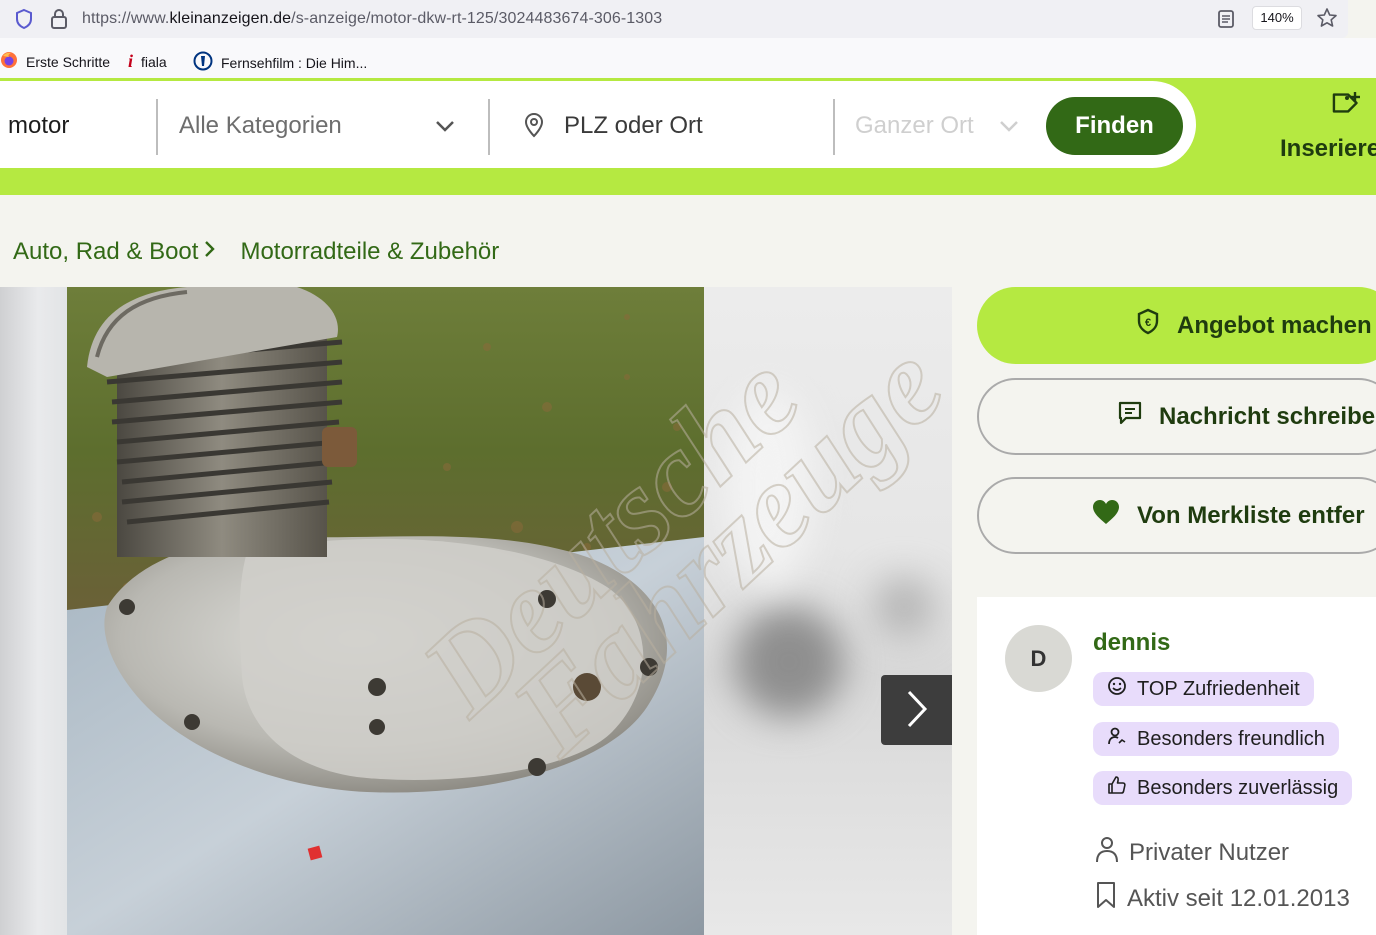 The width and height of the screenshot is (1376, 935). I want to click on badge-label: Besonders zuverlässig, so click(1238, 787).